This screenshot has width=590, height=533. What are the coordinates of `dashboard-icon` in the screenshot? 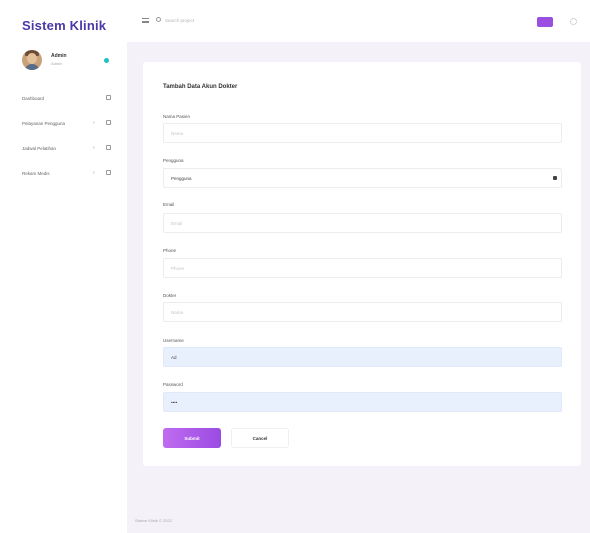 It's located at (108, 97).